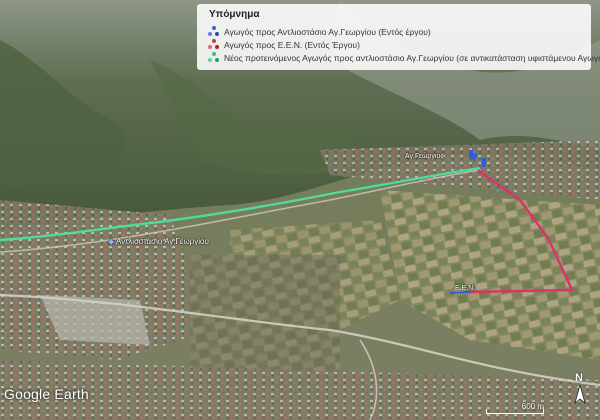 Image resolution: width=600 pixels, height=420 pixels. What do you see at coordinates (112, 241) in the screenshot?
I see `pin-icon: ◆` at bounding box center [112, 241].